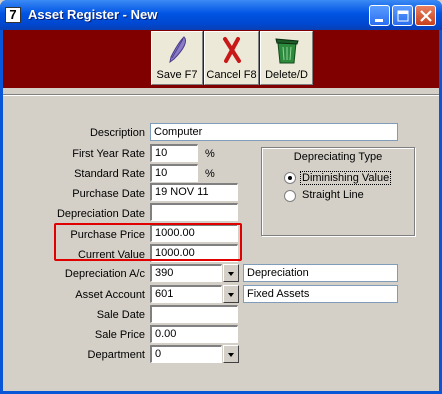 The image size is (442, 394). I want to click on straight-line-label: Straight Line, so click(333, 195).